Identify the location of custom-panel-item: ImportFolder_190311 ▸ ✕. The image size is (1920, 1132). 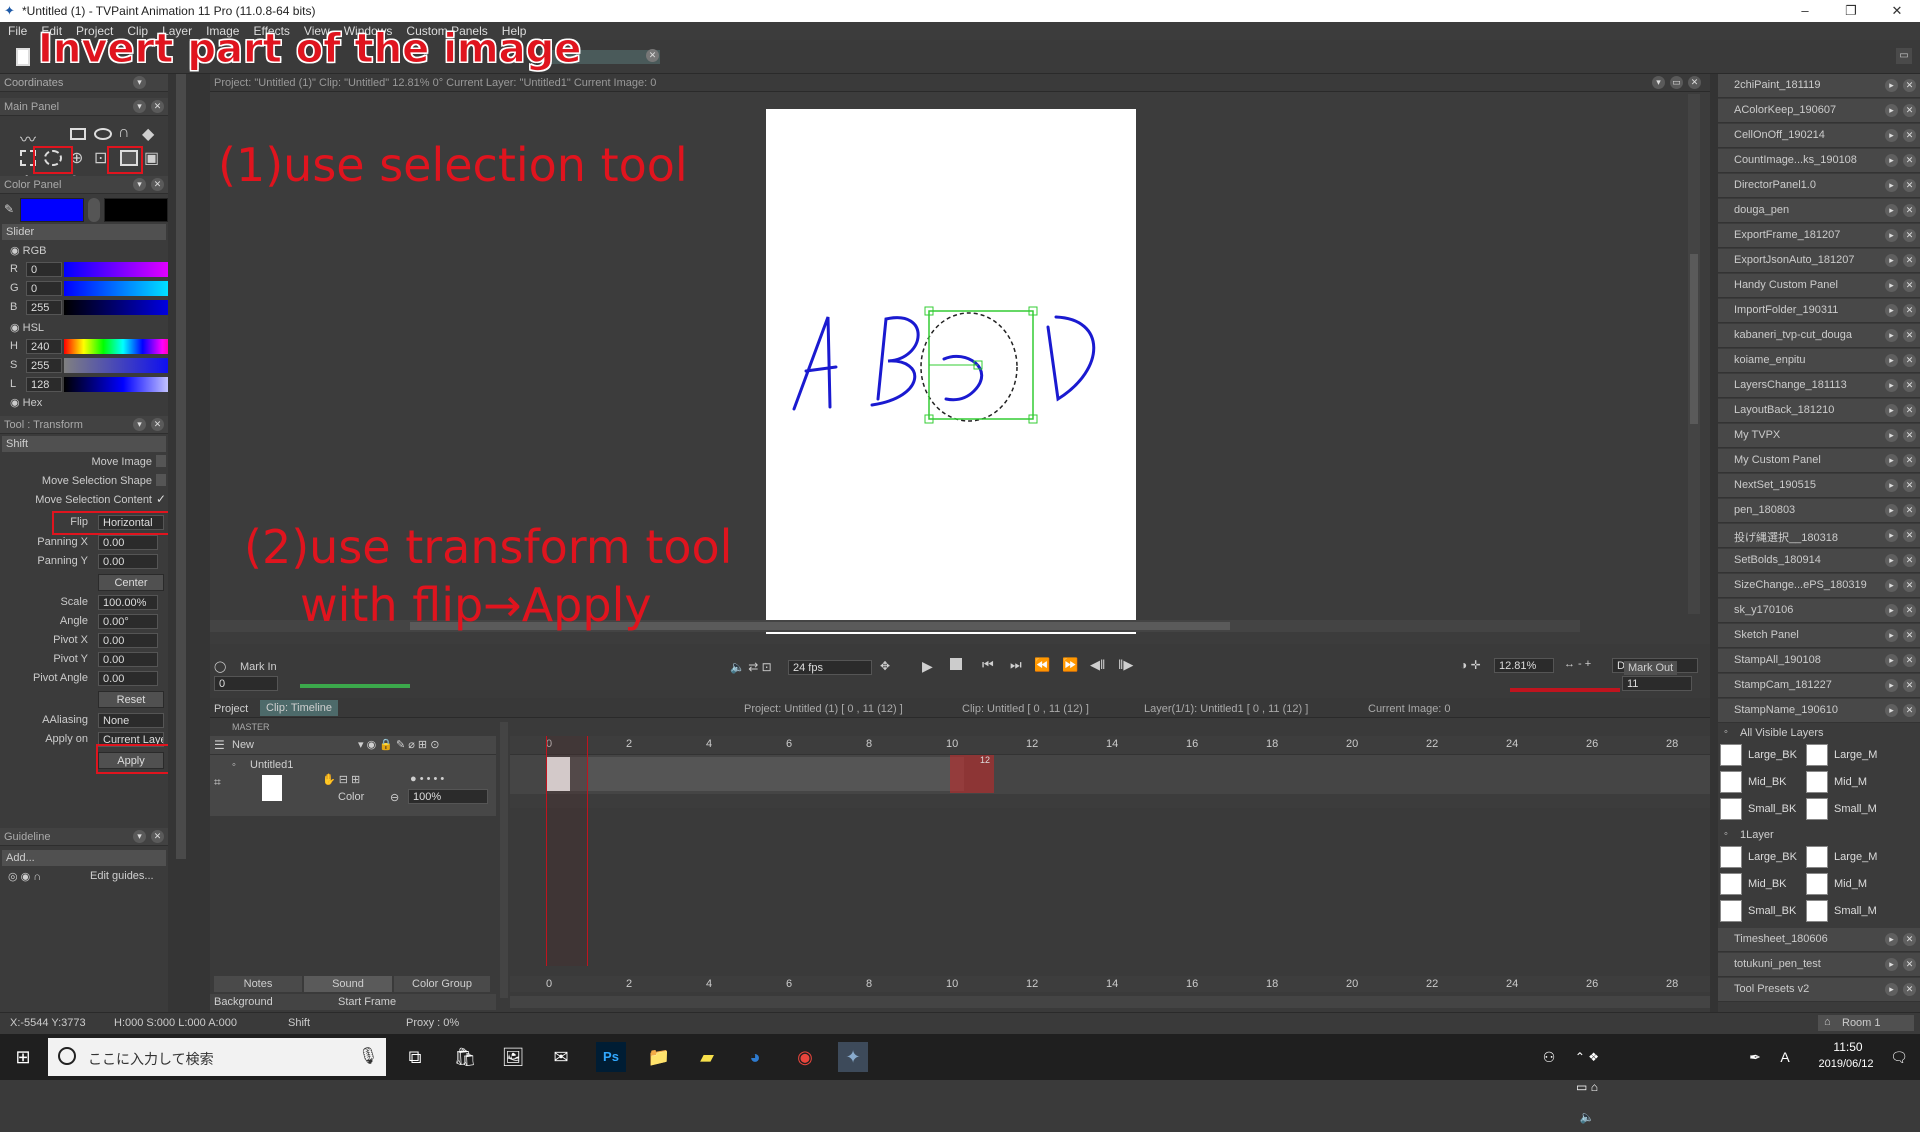
(1819, 311).